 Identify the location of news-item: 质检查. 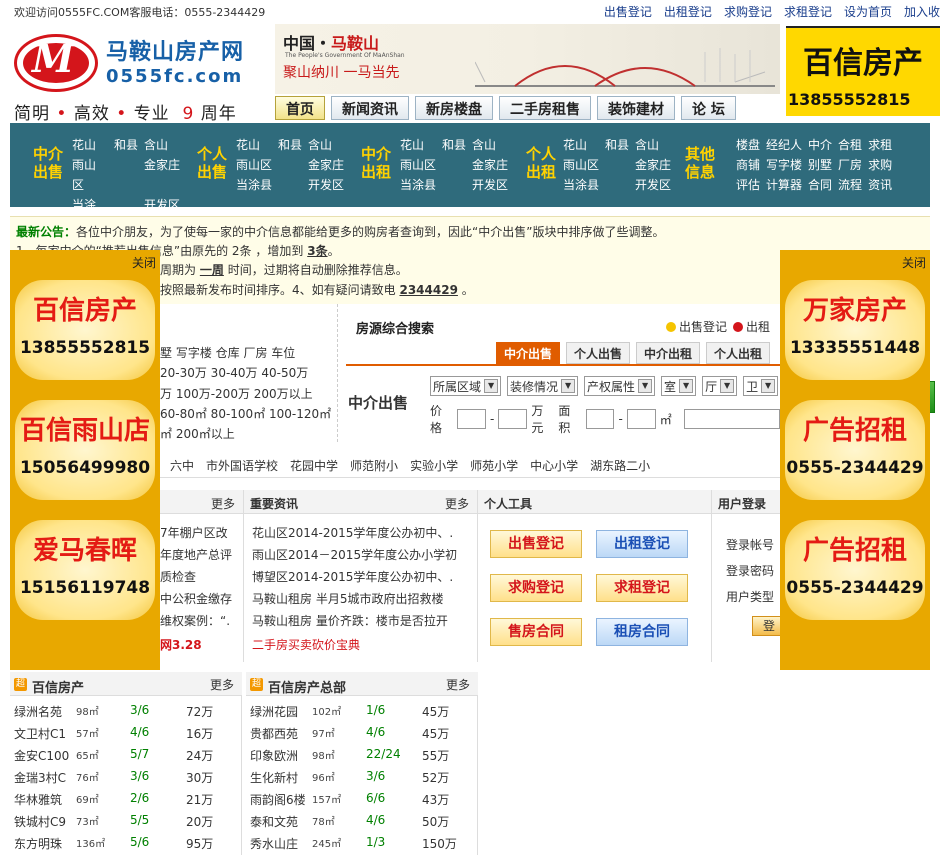
(200, 576).